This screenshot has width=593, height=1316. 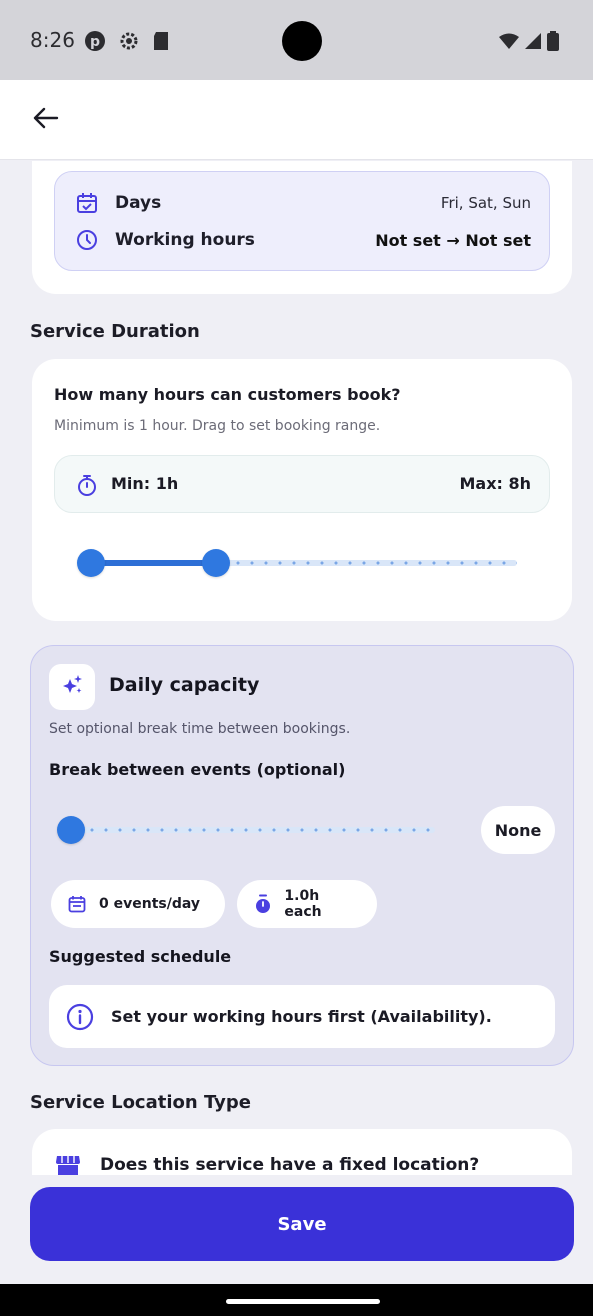 I want to click on min-max-summary: Min: 1h Max: 8h, so click(x=302, y=484).